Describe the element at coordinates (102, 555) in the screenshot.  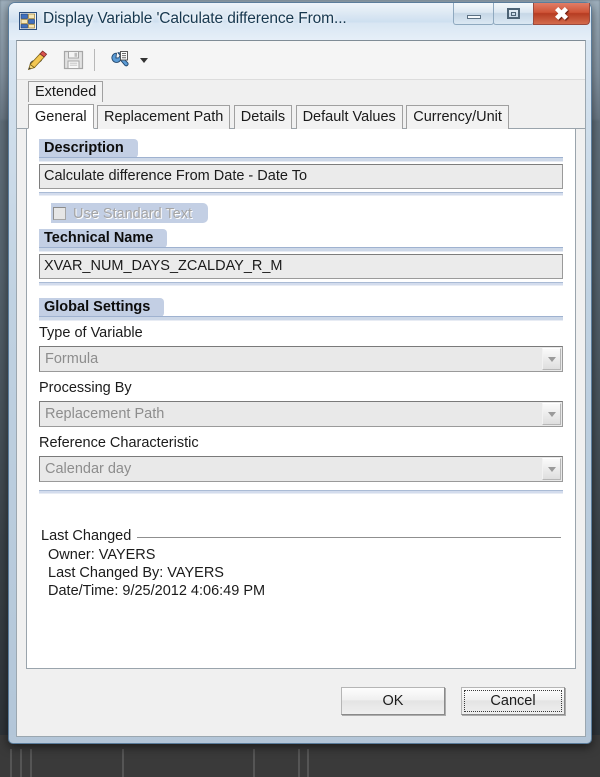
I see `owner-text: Owner: VAYERS` at that location.